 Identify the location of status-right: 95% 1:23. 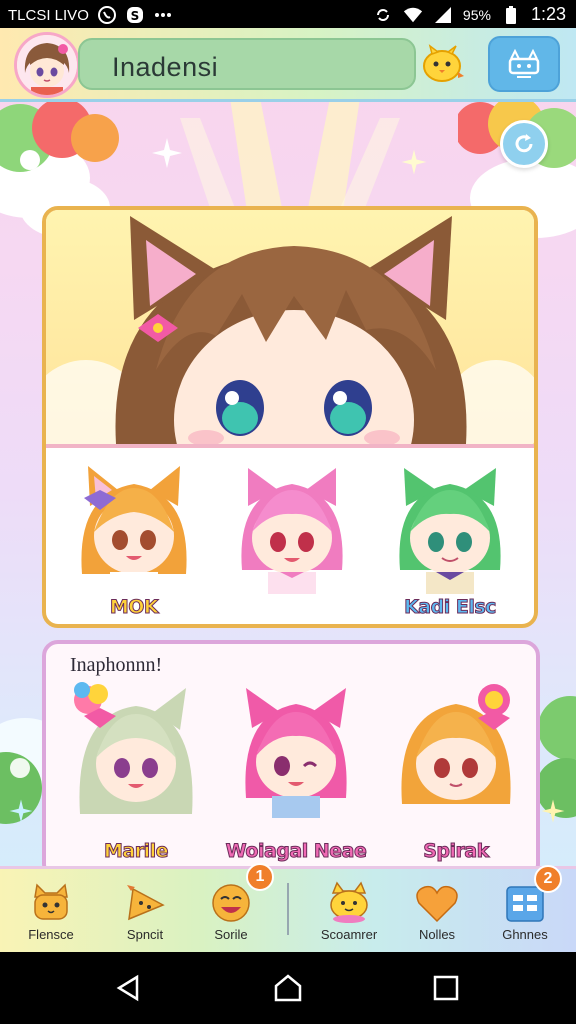
(469, 14).